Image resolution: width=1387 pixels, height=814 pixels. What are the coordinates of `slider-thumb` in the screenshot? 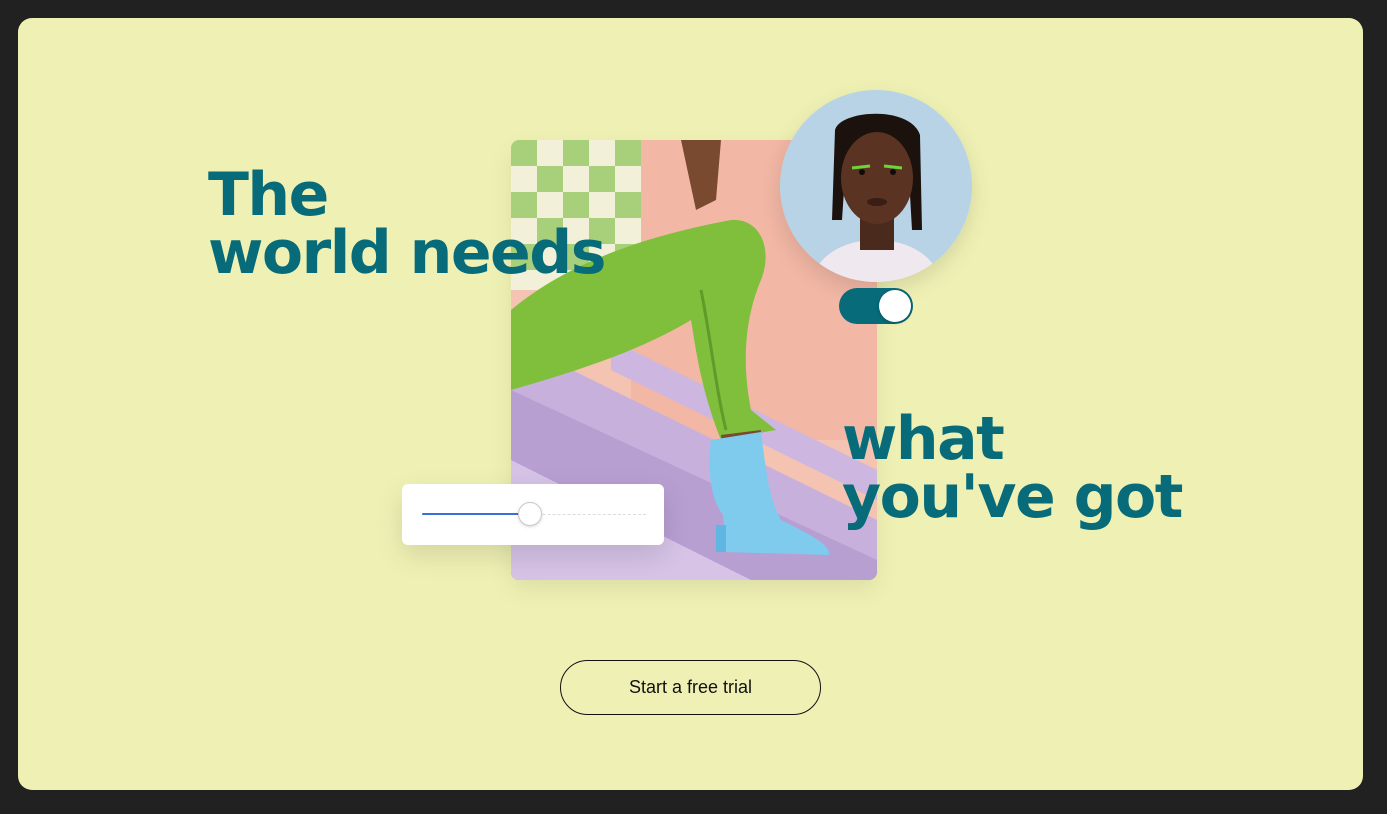 It's located at (529, 514).